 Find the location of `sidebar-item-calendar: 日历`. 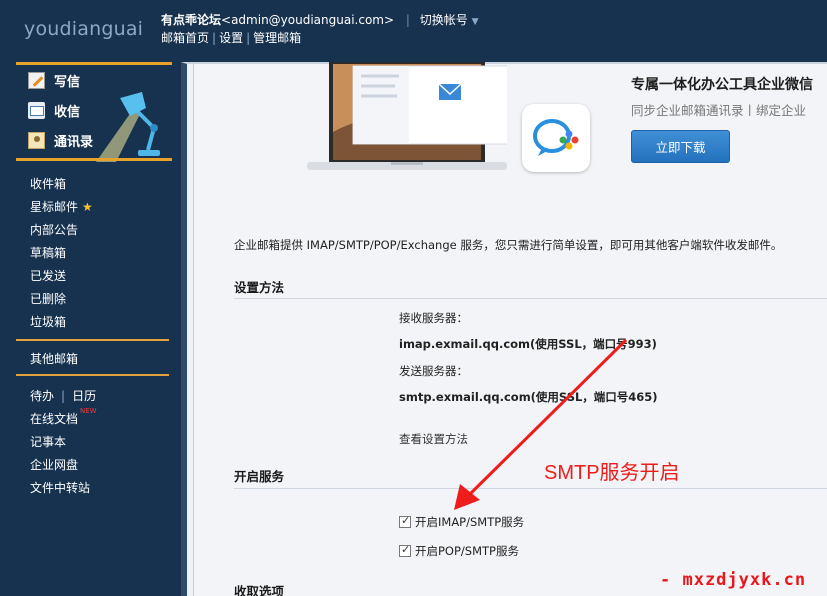

sidebar-item-calendar: 日历 is located at coordinates (84, 396).